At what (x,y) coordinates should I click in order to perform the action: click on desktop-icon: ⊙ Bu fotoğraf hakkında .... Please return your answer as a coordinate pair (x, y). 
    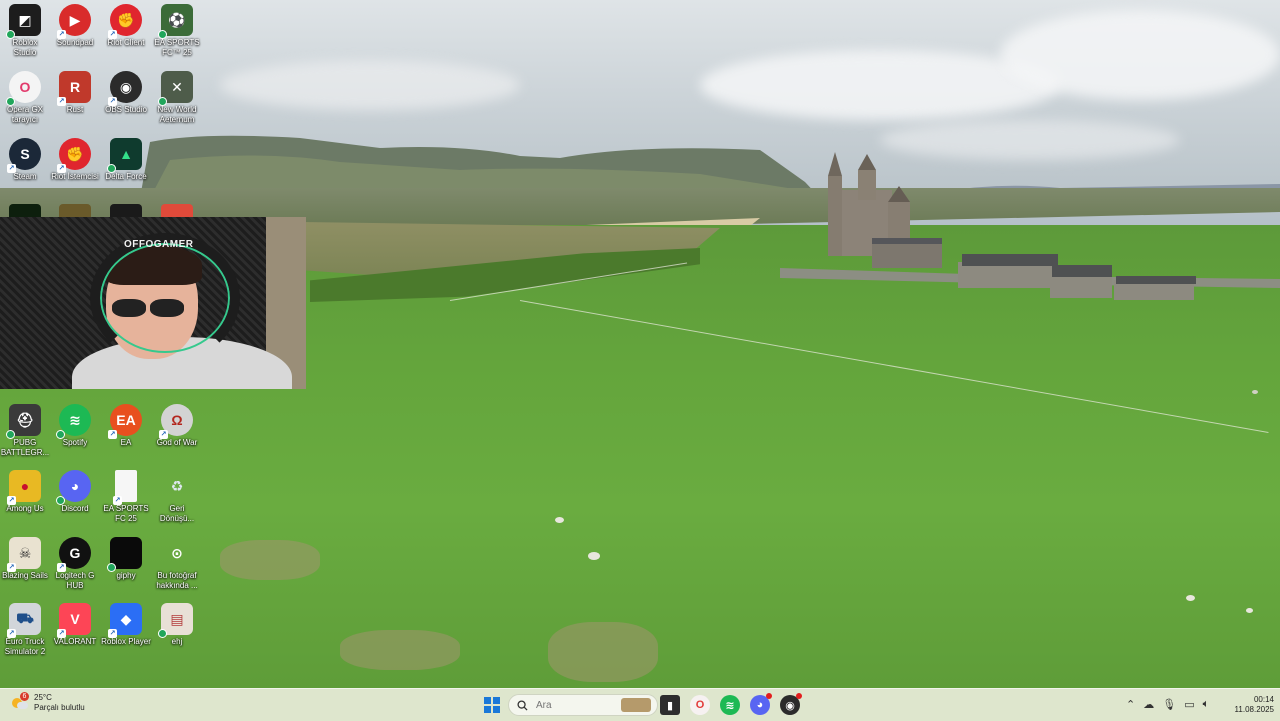
    Looking at the image, I should click on (177, 564).